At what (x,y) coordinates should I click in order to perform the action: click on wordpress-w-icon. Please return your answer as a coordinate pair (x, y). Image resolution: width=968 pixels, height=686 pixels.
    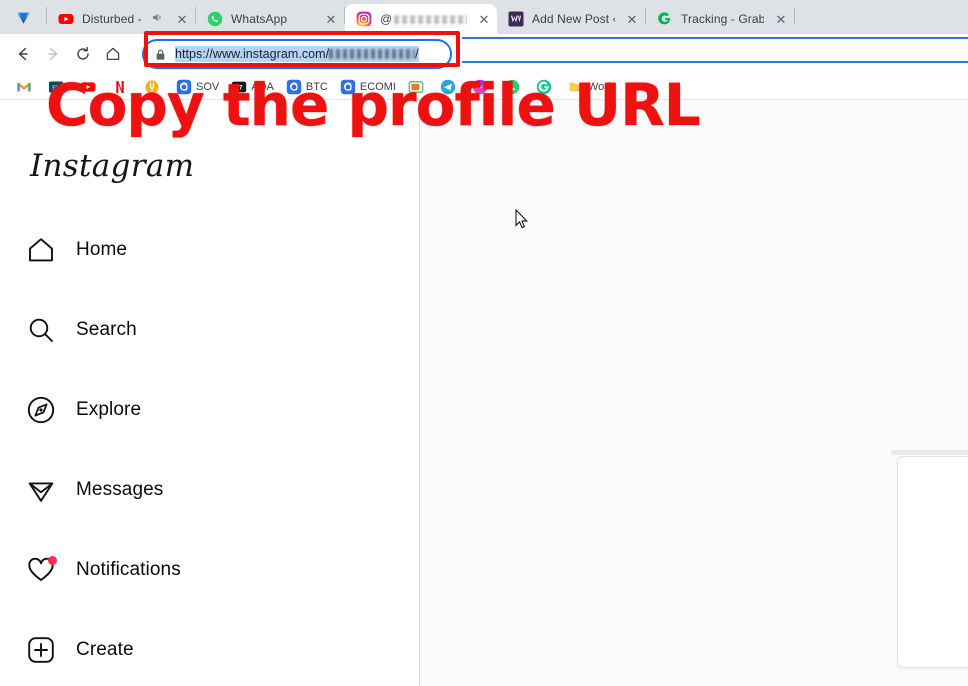
    Looking at the image, I should click on (516, 19).